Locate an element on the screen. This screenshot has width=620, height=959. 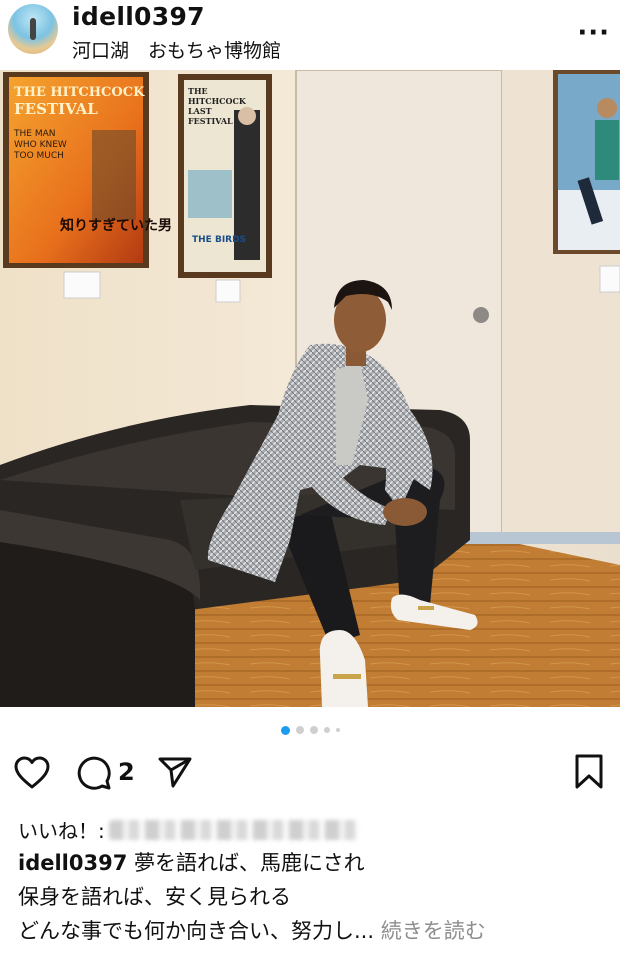
svg-text: THE MAN is located at coordinates (34, 134).